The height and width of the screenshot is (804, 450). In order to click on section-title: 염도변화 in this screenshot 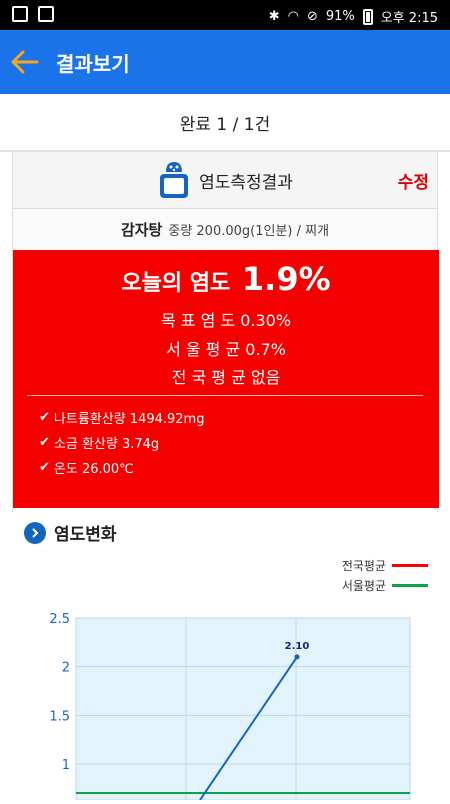, I will do `click(85, 535)`.